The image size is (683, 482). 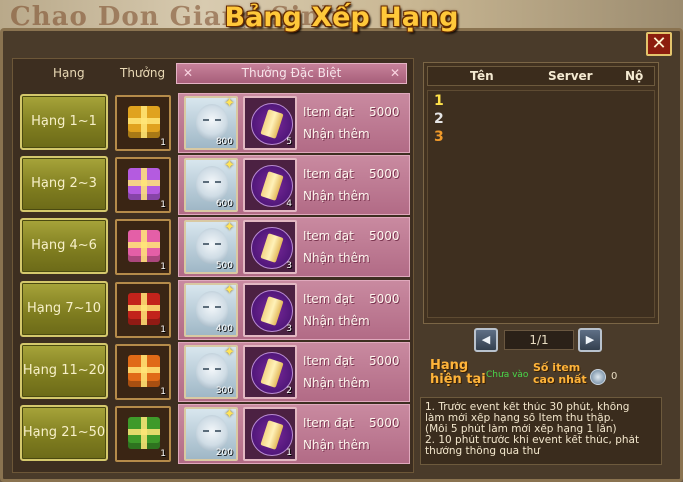 What do you see at coordinates (211, 247) in the screenshot?
I see `avatar-item-slot: ✦ 500` at bounding box center [211, 247].